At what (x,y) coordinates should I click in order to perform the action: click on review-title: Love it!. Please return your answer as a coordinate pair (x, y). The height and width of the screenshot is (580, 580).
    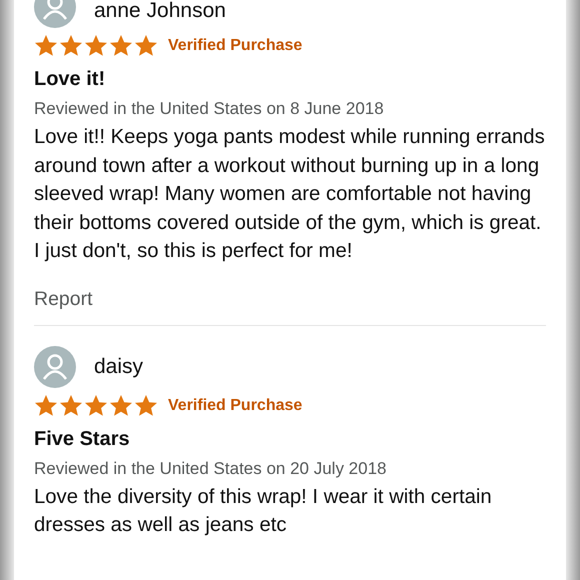
    Looking at the image, I should click on (70, 79).